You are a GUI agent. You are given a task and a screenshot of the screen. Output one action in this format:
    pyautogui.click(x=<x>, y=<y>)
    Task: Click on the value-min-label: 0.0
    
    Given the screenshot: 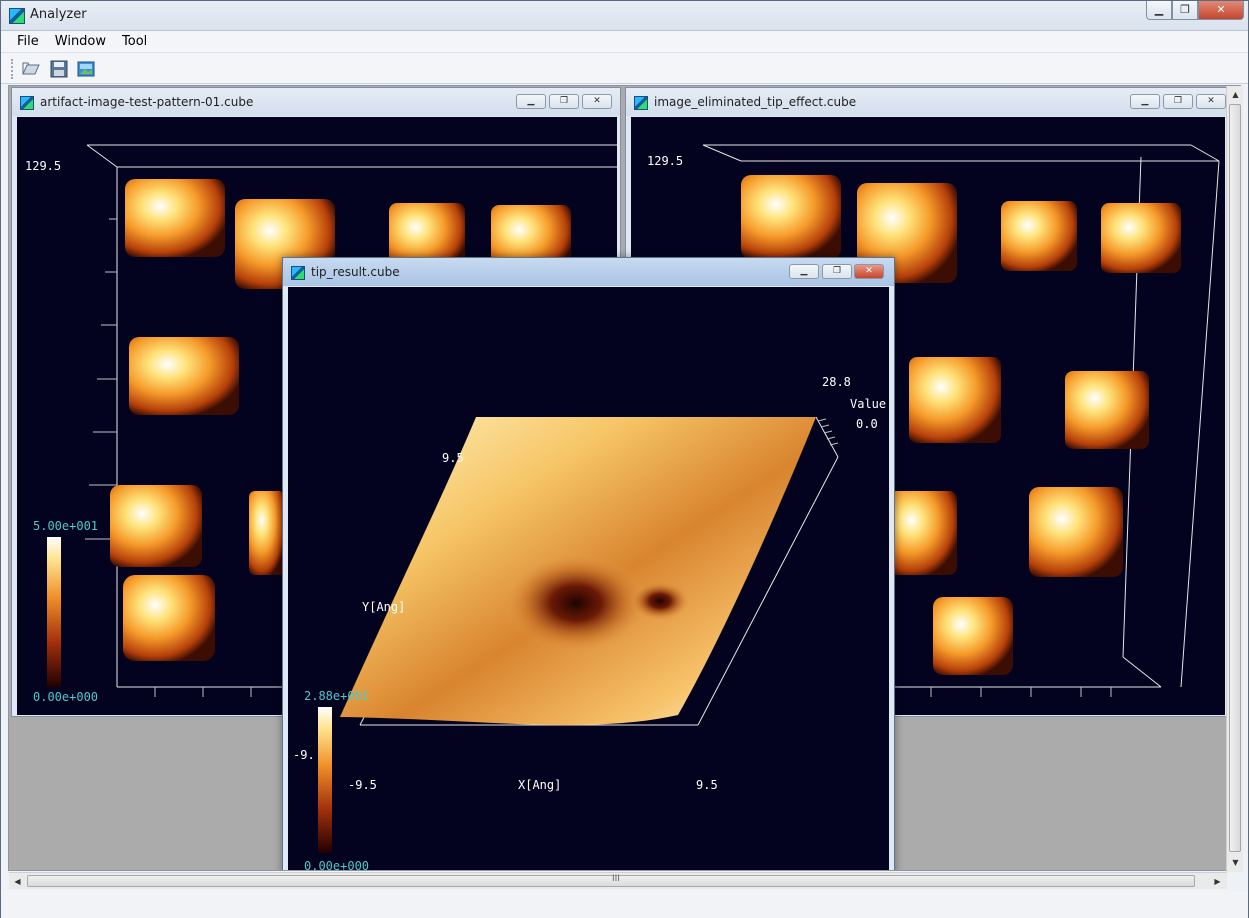 What is the action you would take?
    pyautogui.click(x=867, y=424)
    